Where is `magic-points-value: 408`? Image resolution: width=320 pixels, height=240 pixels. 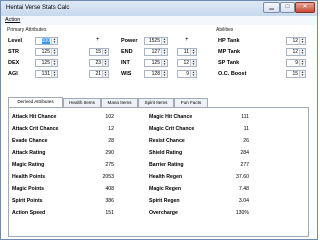
magic-points-value: 408 is located at coordinates (109, 189).